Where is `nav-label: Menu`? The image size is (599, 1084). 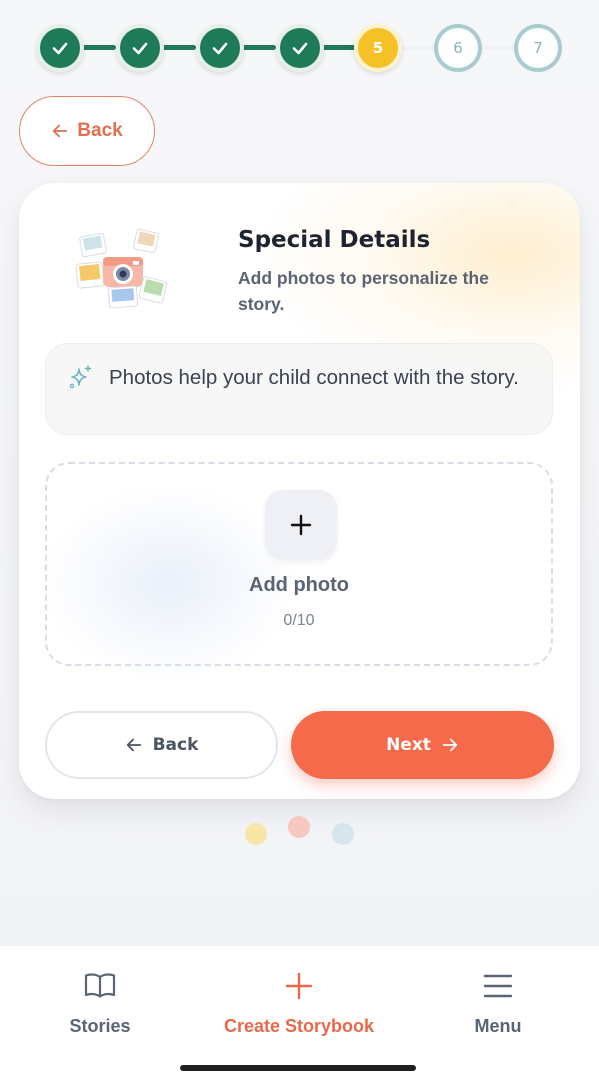
nav-label: Menu is located at coordinates (498, 1026).